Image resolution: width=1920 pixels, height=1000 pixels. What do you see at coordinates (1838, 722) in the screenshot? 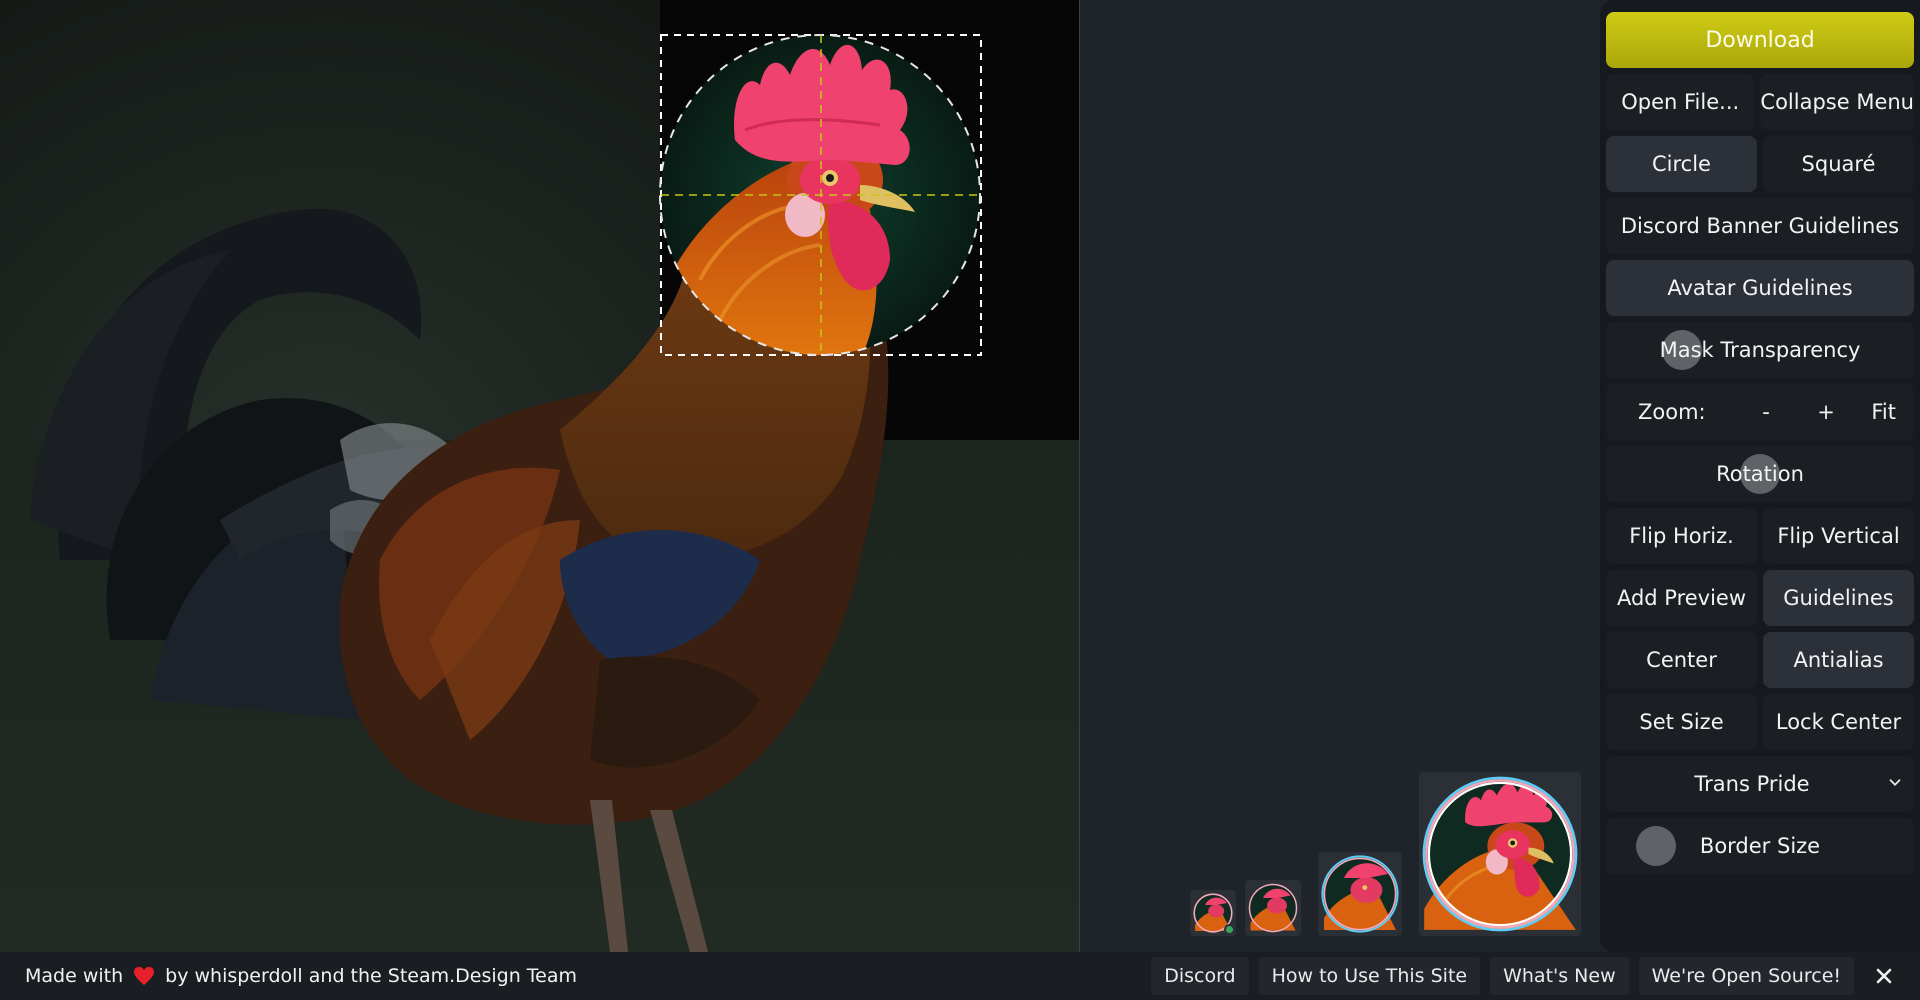
I see `lock-center-button: Lock Center` at bounding box center [1838, 722].